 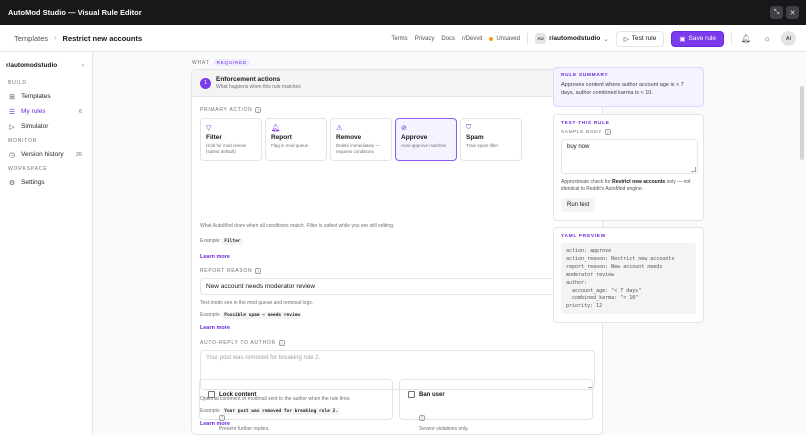 I want to click on yaml-line: account_age: "< 7 days", so click(x=604, y=290).